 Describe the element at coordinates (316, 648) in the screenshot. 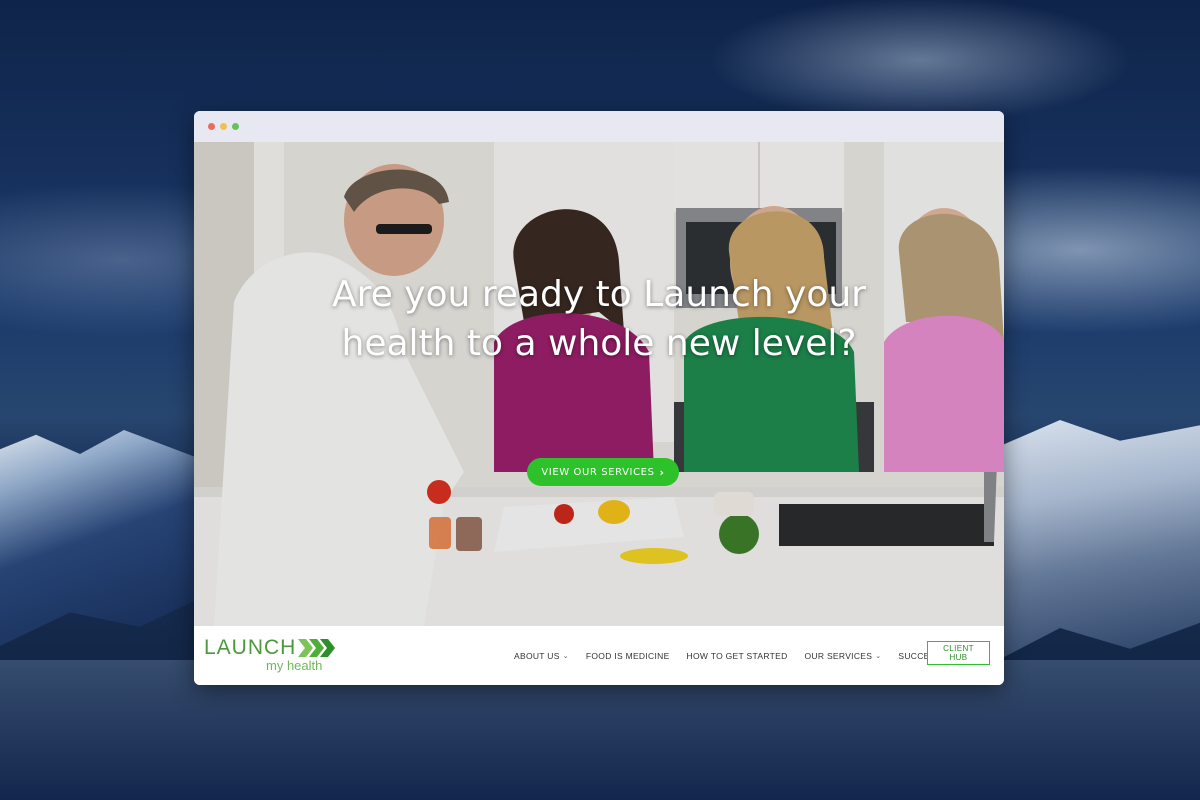

I see `triple-chevron-icon` at that location.